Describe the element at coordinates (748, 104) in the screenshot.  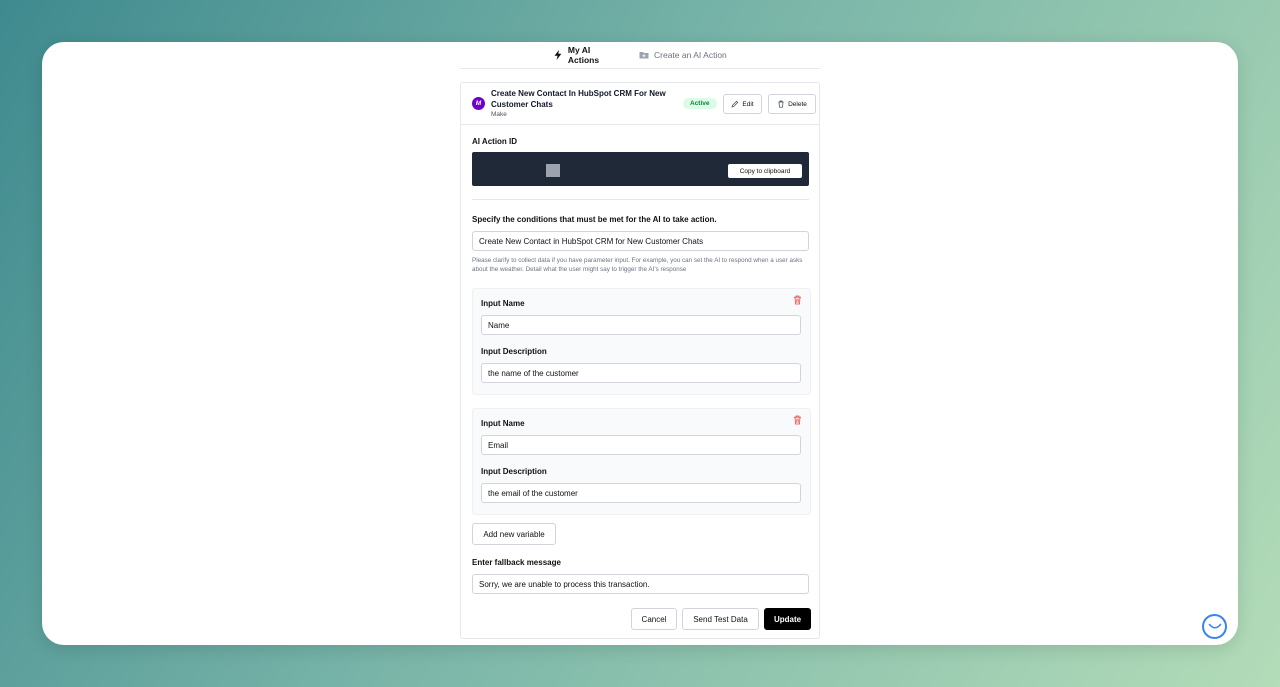
I see `edit-label: Edit` at that location.